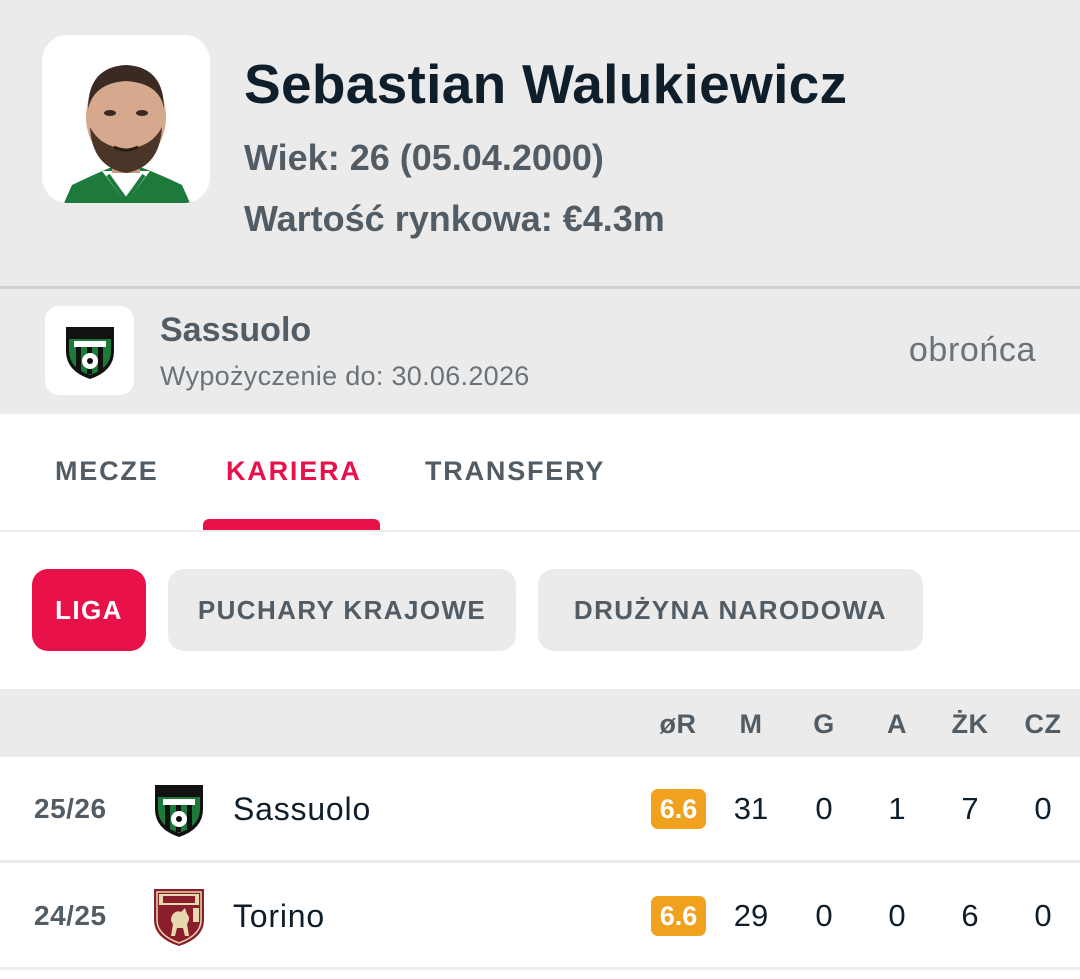 The height and width of the screenshot is (979, 1080). I want to click on team-name: Torino, so click(279, 916).